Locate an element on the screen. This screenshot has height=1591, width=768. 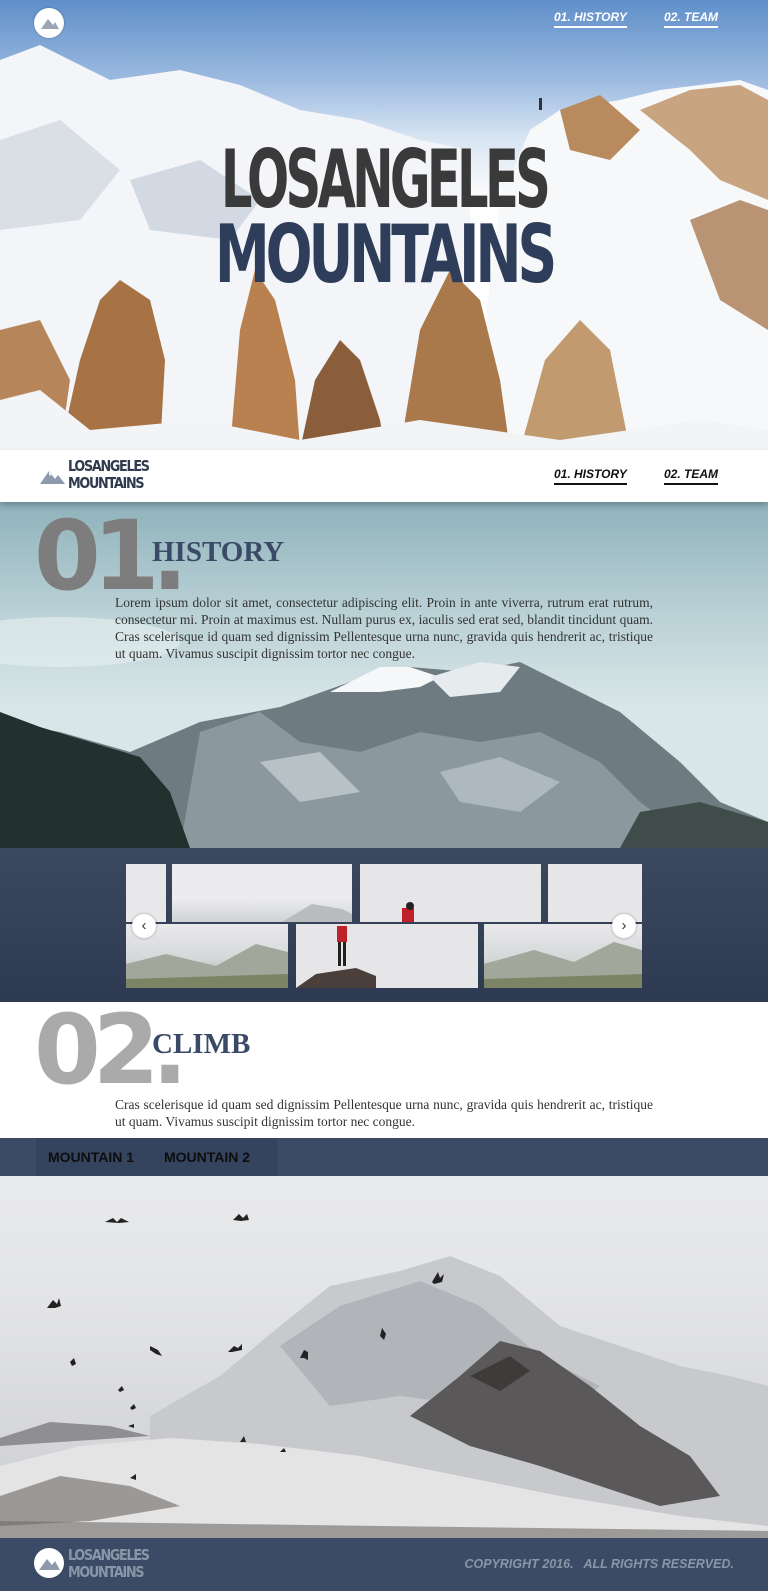
footer-logo-icon is located at coordinates (49, 1563).